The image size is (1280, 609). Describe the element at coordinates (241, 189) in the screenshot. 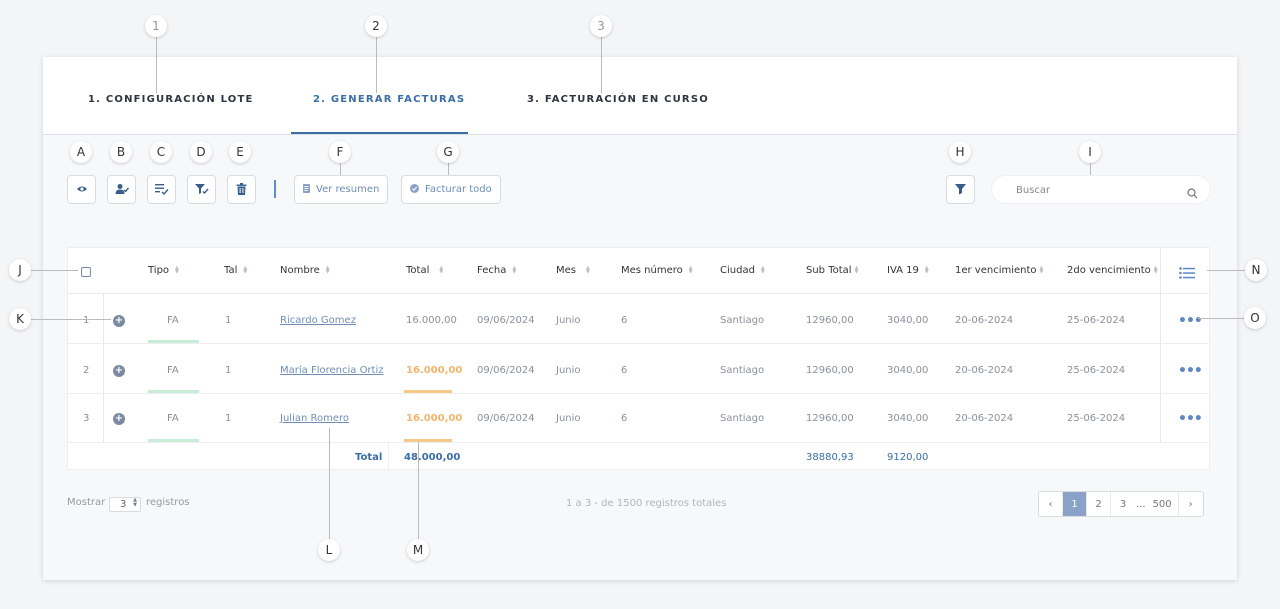

I see `delete-button` at that location.